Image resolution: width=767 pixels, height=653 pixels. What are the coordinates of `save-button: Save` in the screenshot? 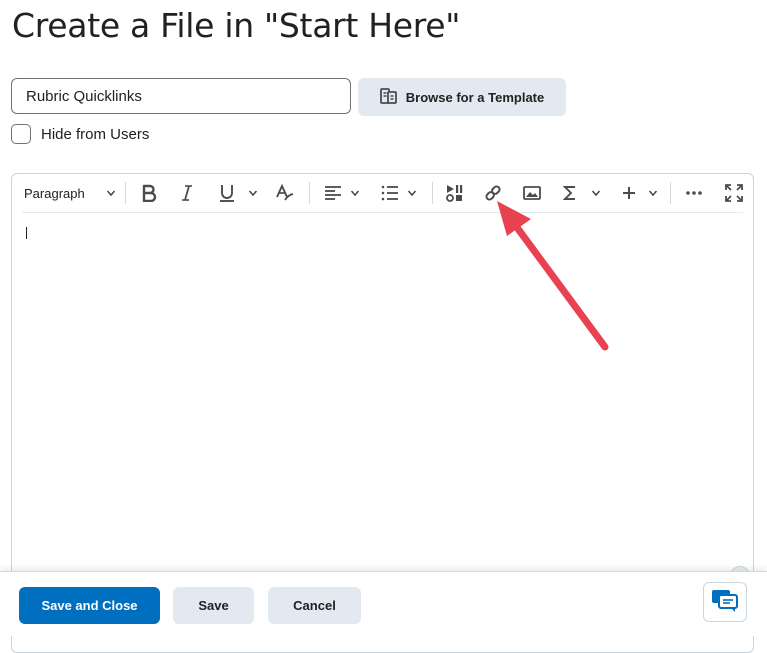 It's located at (213, 605).